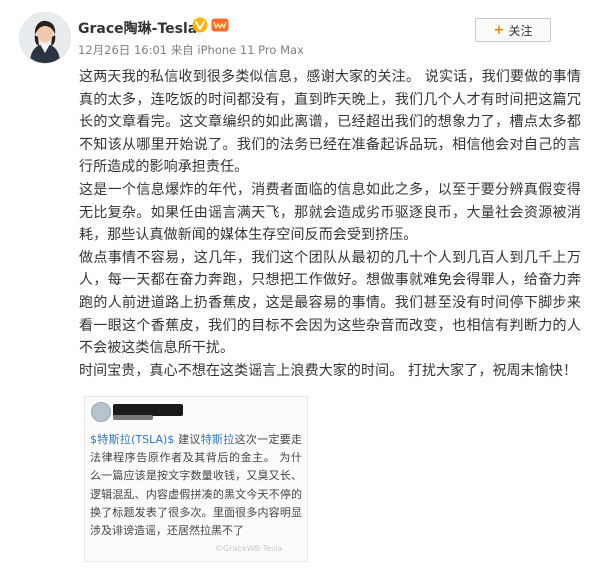  What do you see at coordinates (249, 548) in the screenshot?
I see `watermark: ©GraceWB·Tesla` at bounding box center [249, 548].